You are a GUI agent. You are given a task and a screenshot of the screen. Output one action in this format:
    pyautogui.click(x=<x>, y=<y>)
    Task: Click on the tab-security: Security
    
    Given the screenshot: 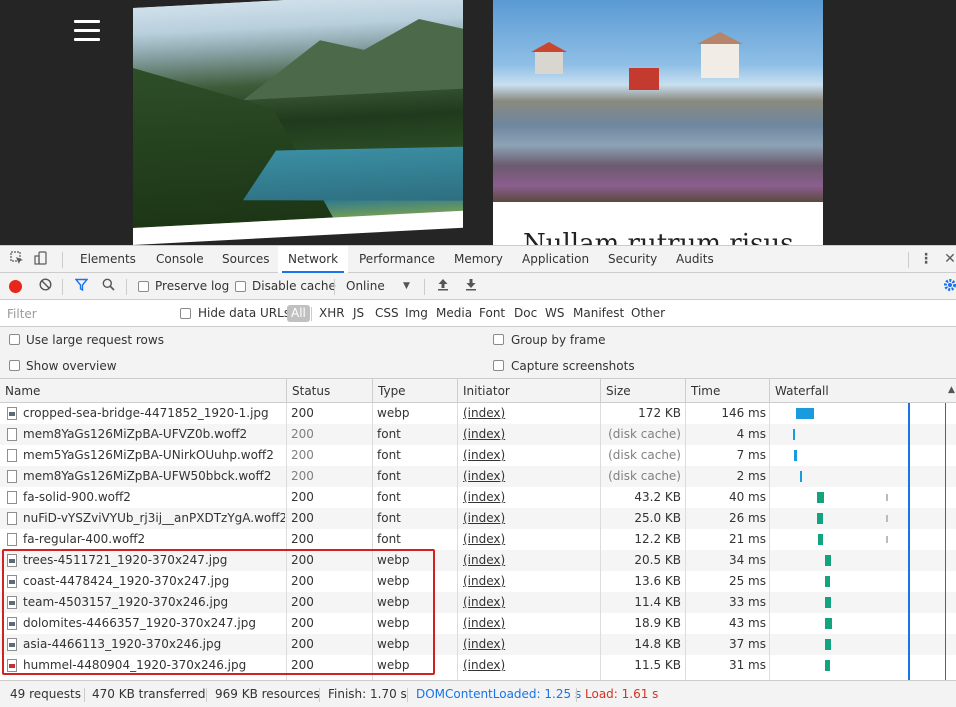 What is the action you would take?
    pyautogui.click(x=632, y=259)
    